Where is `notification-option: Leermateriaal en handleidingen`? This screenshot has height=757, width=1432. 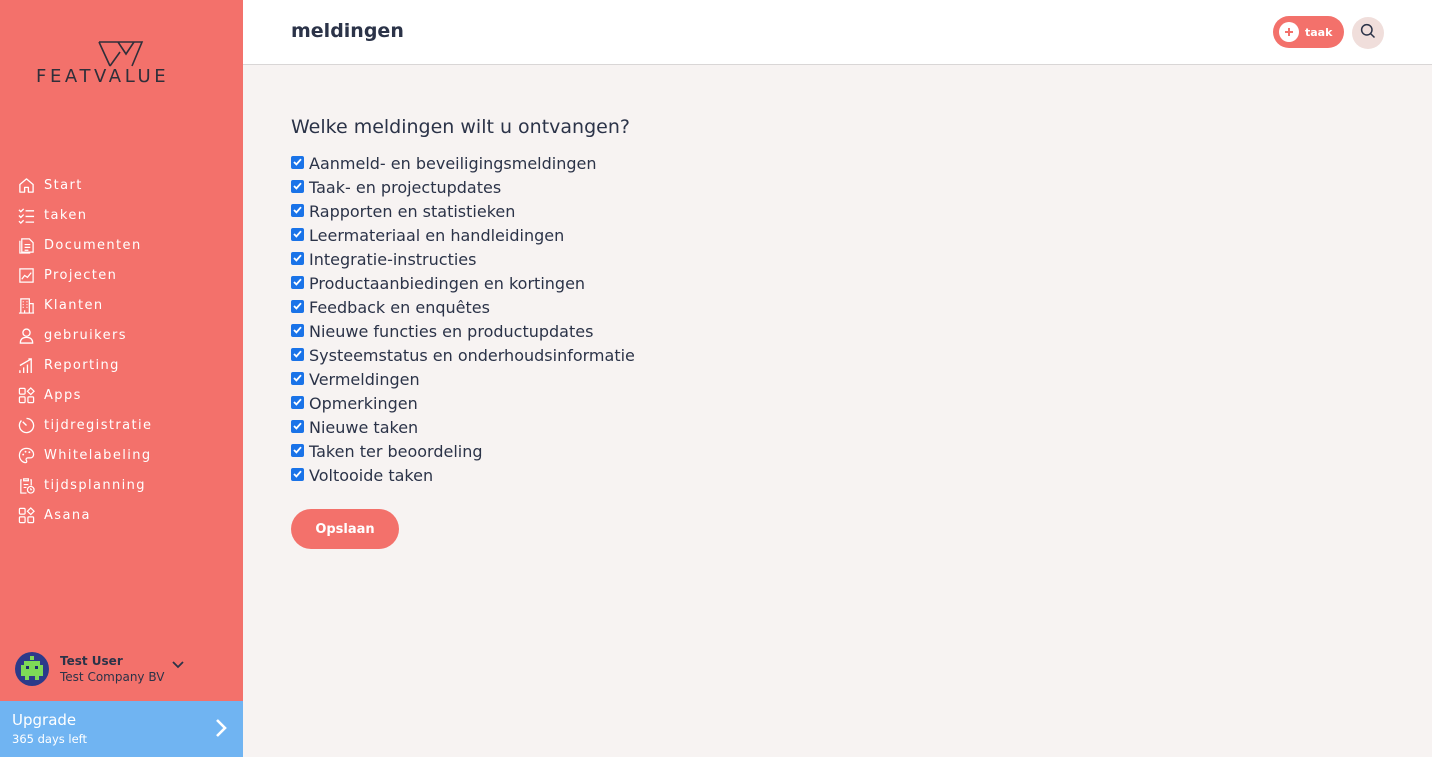
notification-option: Leermateriaal en handleidingen is located at coordinates (463, 235).